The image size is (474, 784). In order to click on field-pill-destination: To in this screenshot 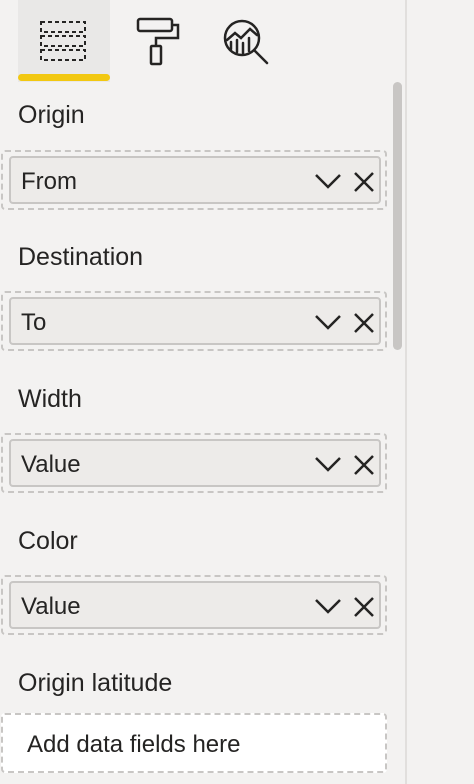, I will do `click(195, 321)`.